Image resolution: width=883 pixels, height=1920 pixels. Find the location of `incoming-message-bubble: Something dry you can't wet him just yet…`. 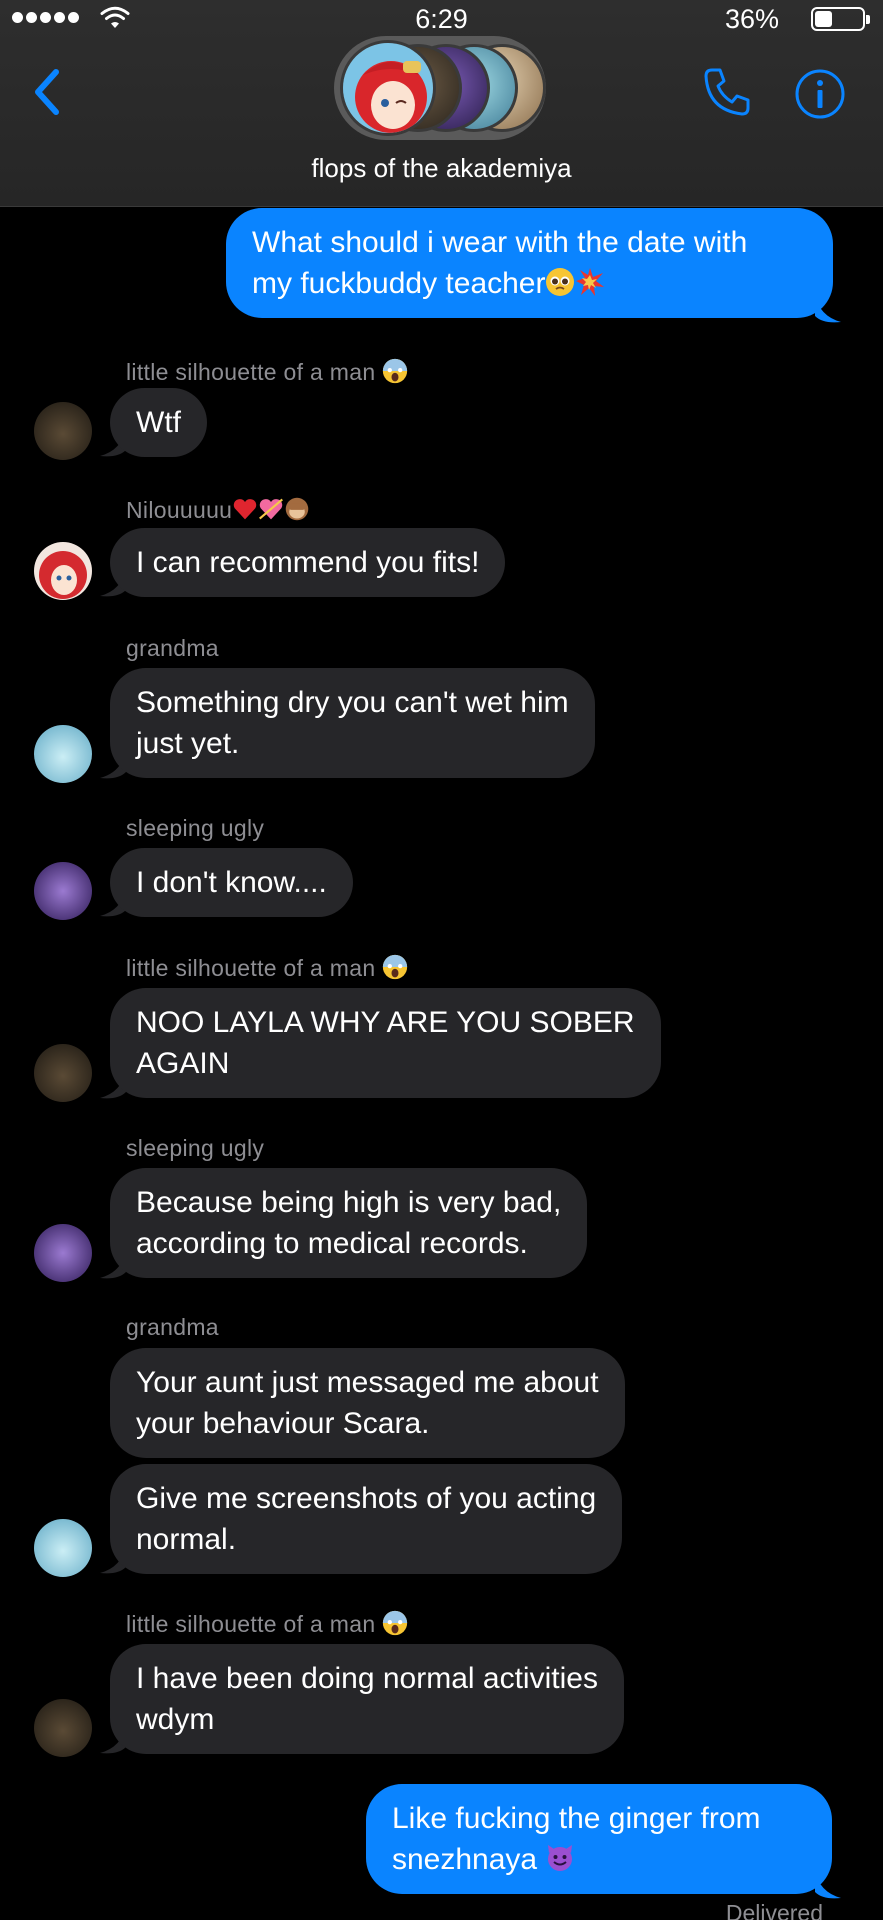

incoming-message-bubble: Something dry you can't wet him just yet… is located at coordinates (352, 723).